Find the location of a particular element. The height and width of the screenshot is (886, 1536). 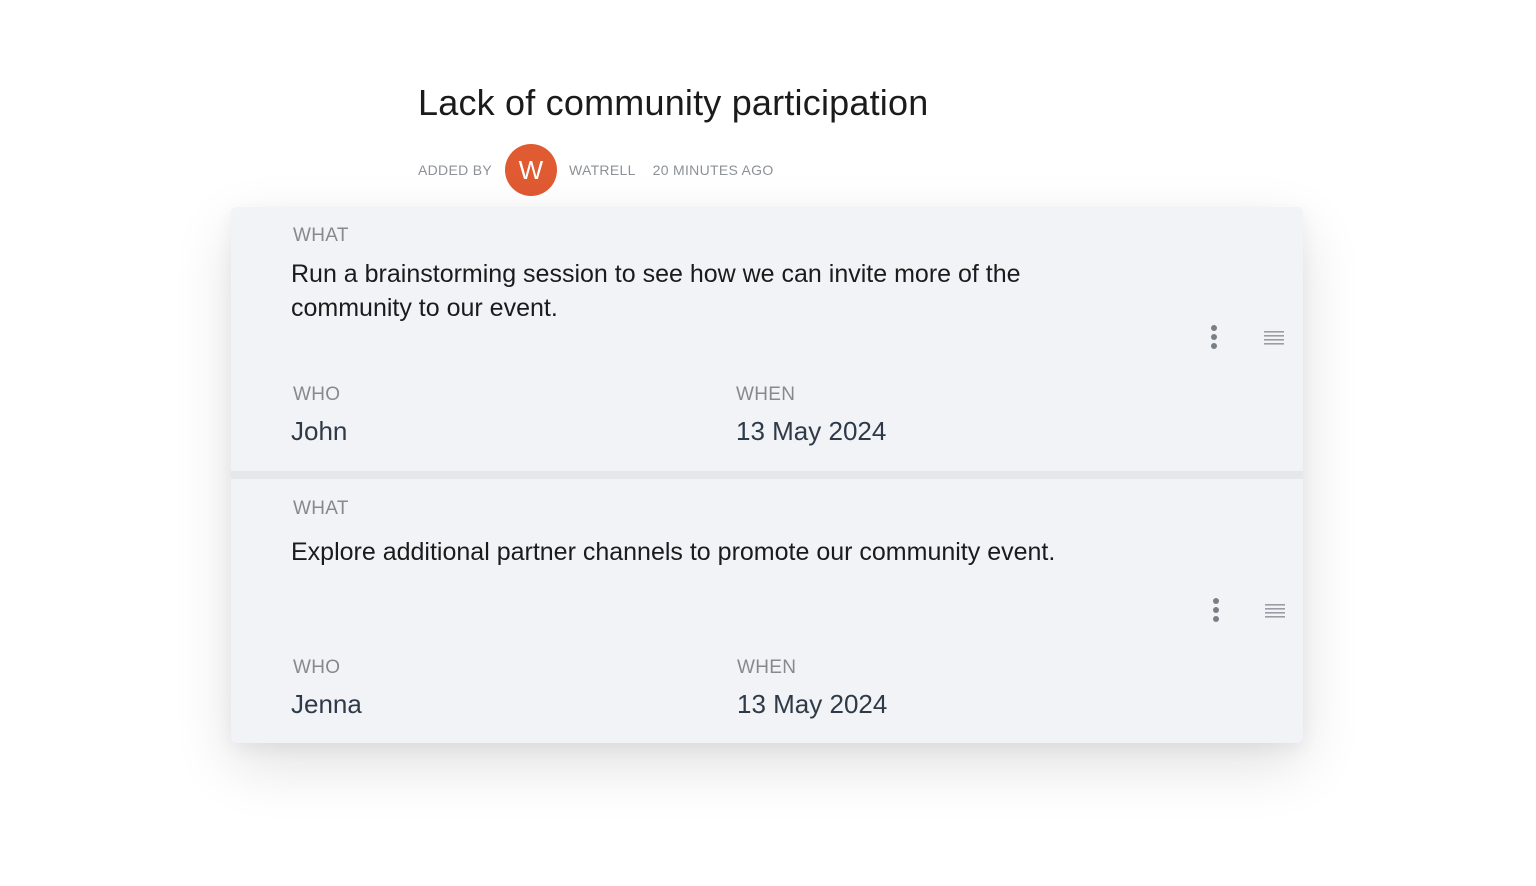

page-title: Lack of community participation is located at coordinates (673, 102).